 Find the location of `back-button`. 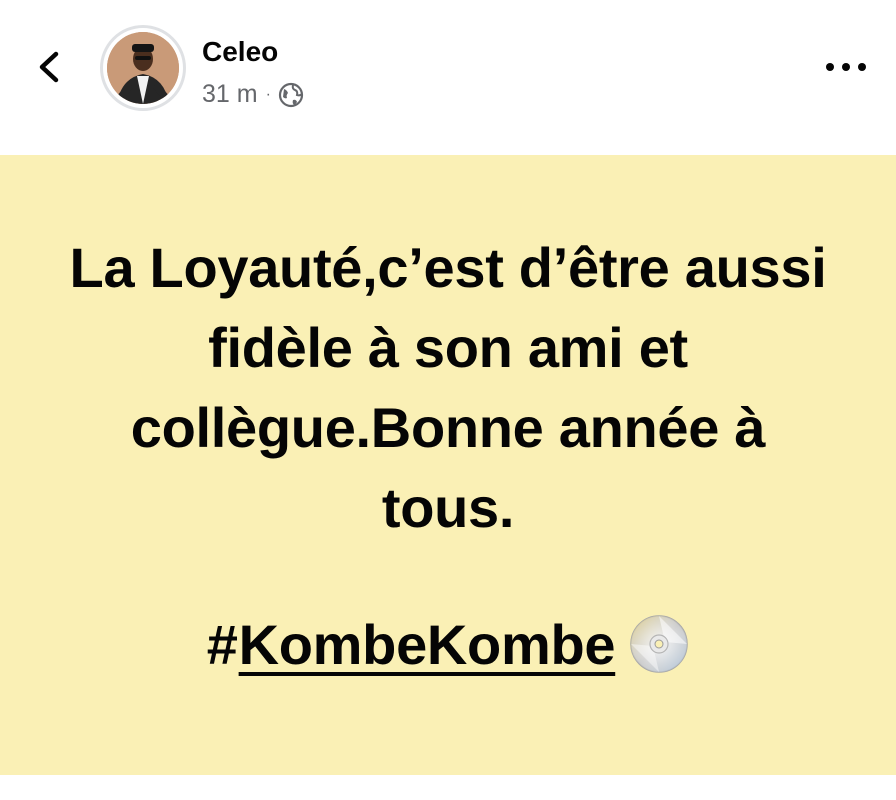

back-button is located at coordinates (50, 67).